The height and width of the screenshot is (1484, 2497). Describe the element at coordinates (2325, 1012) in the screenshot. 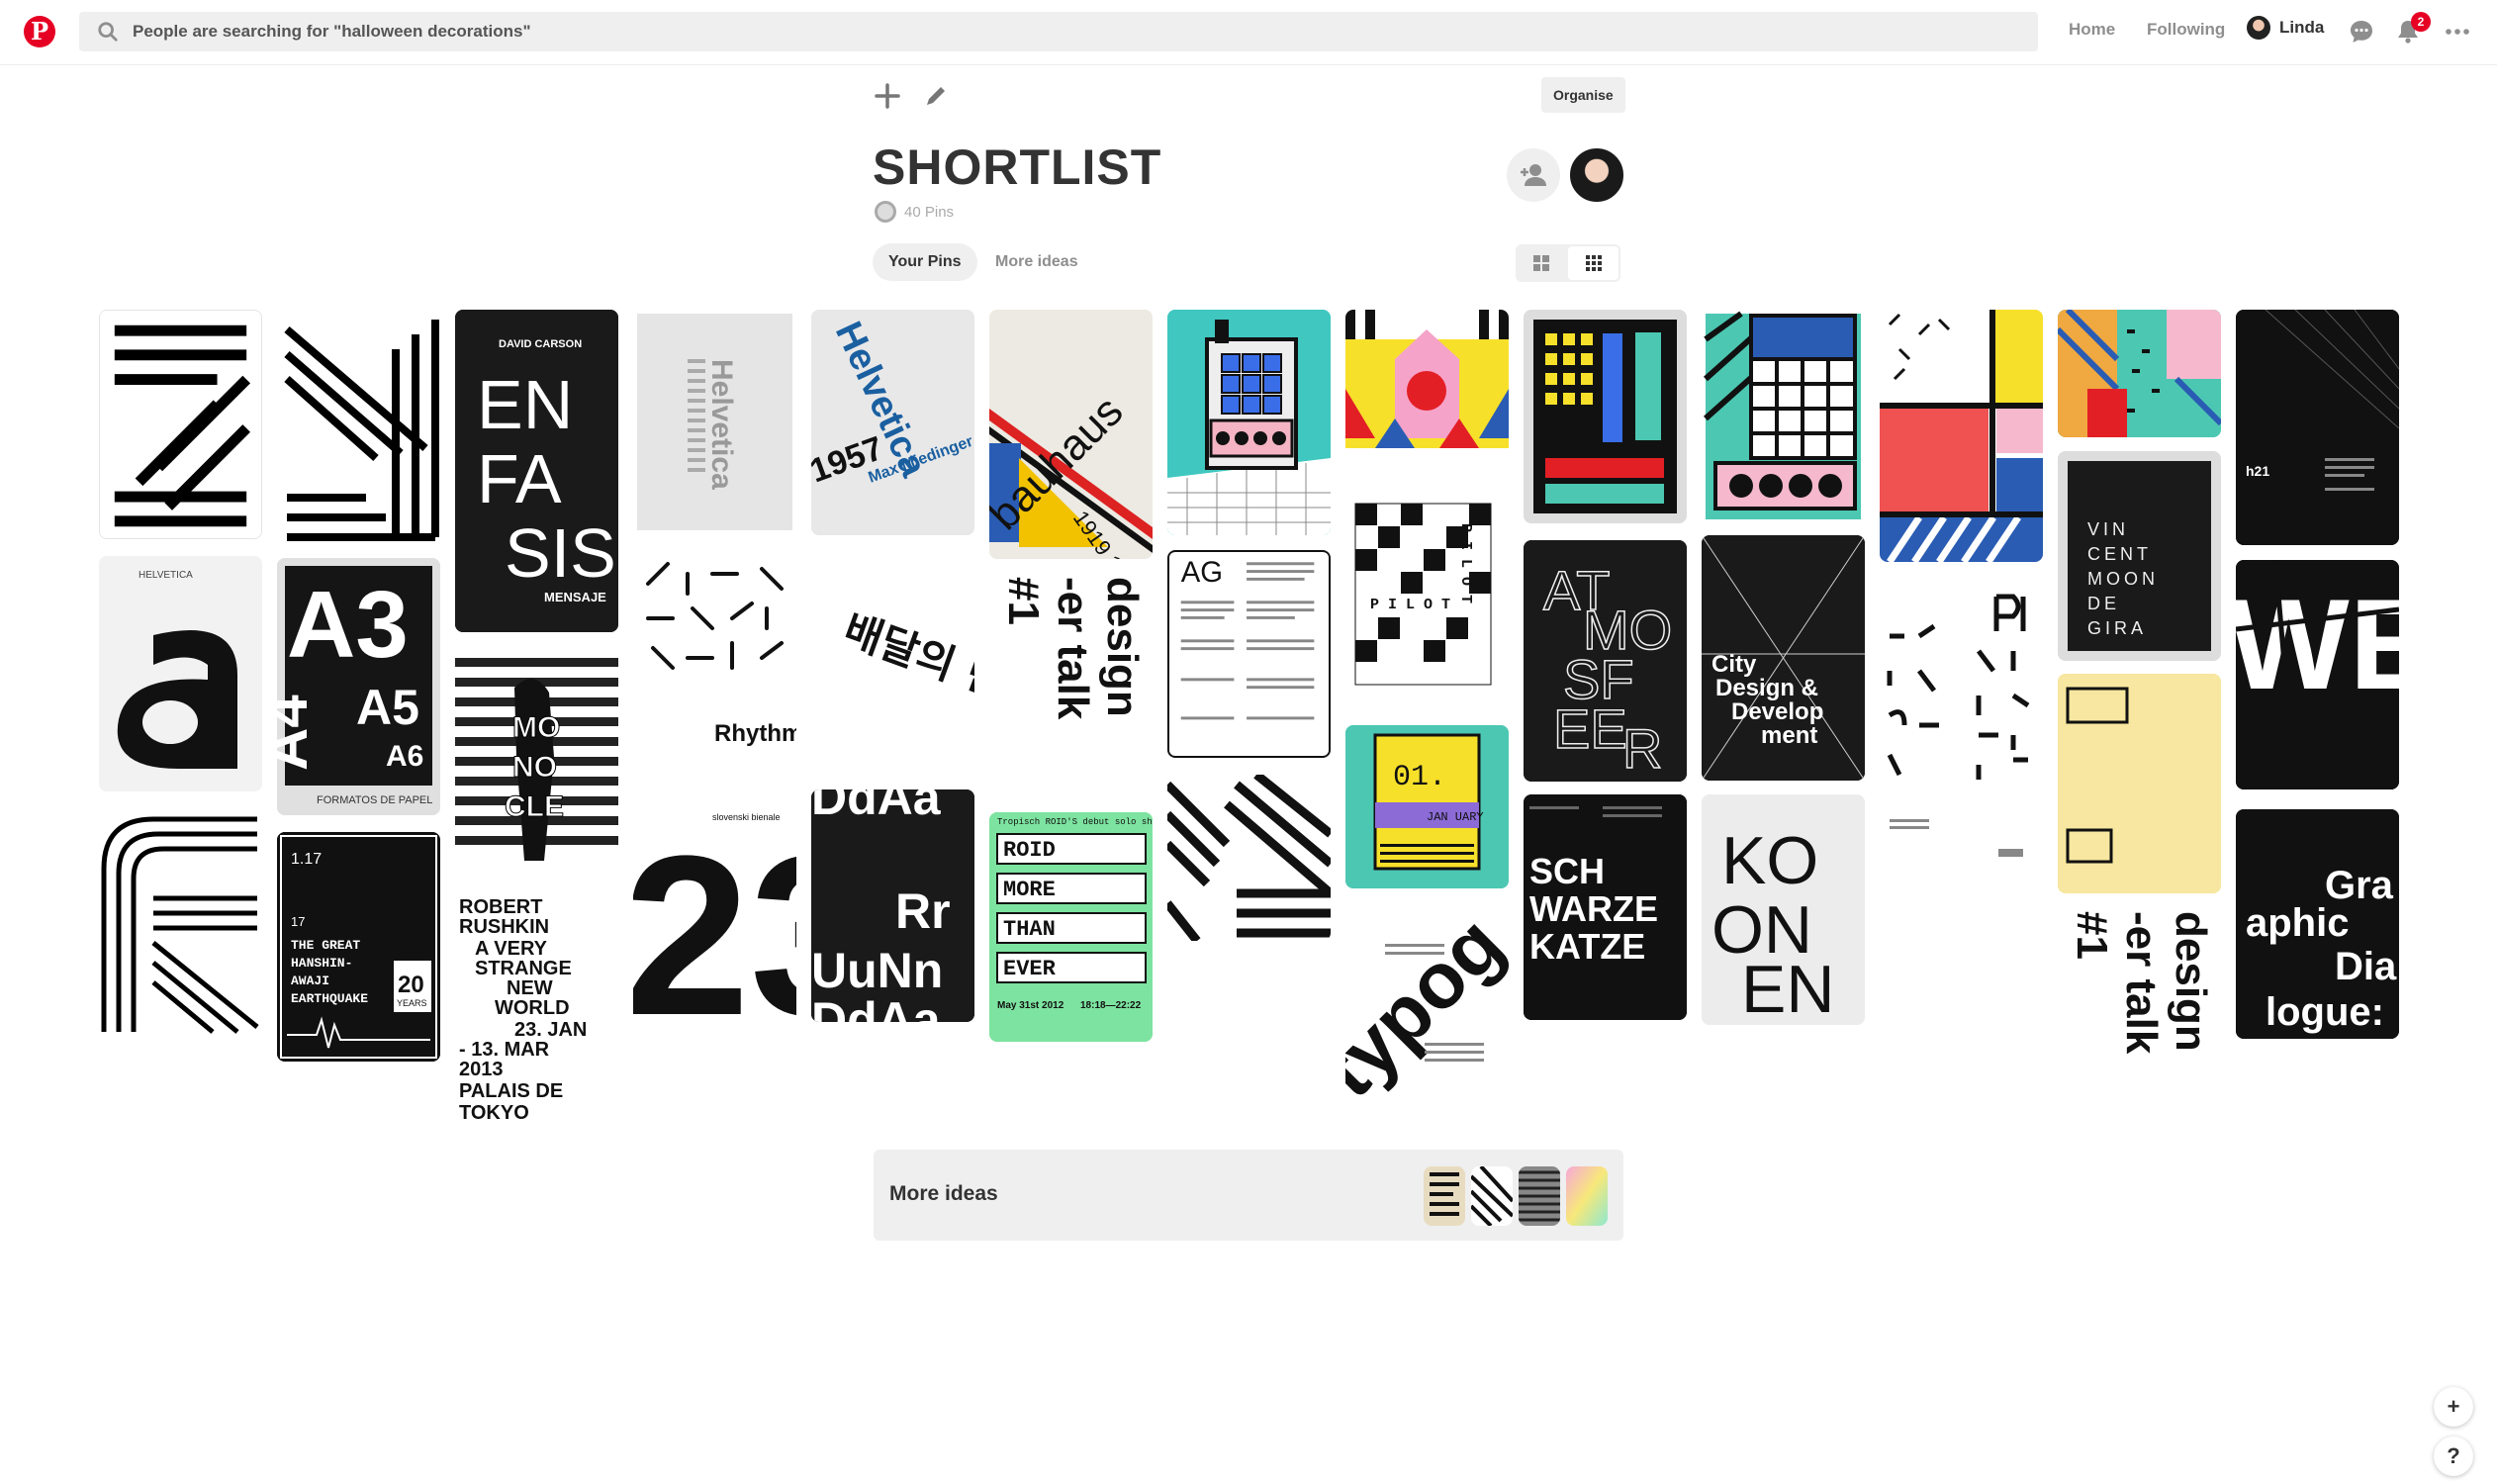

I see `pin-text: logue:` at that location.